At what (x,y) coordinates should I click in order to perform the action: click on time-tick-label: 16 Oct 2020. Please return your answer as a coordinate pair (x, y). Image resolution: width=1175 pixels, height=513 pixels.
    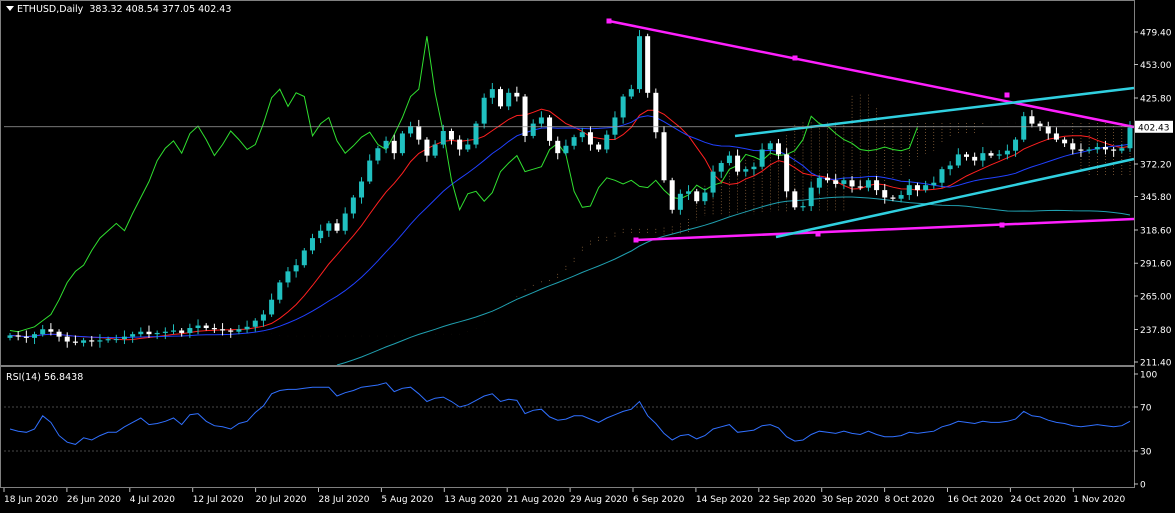
    Looking at the image, I should click on (976, 500).